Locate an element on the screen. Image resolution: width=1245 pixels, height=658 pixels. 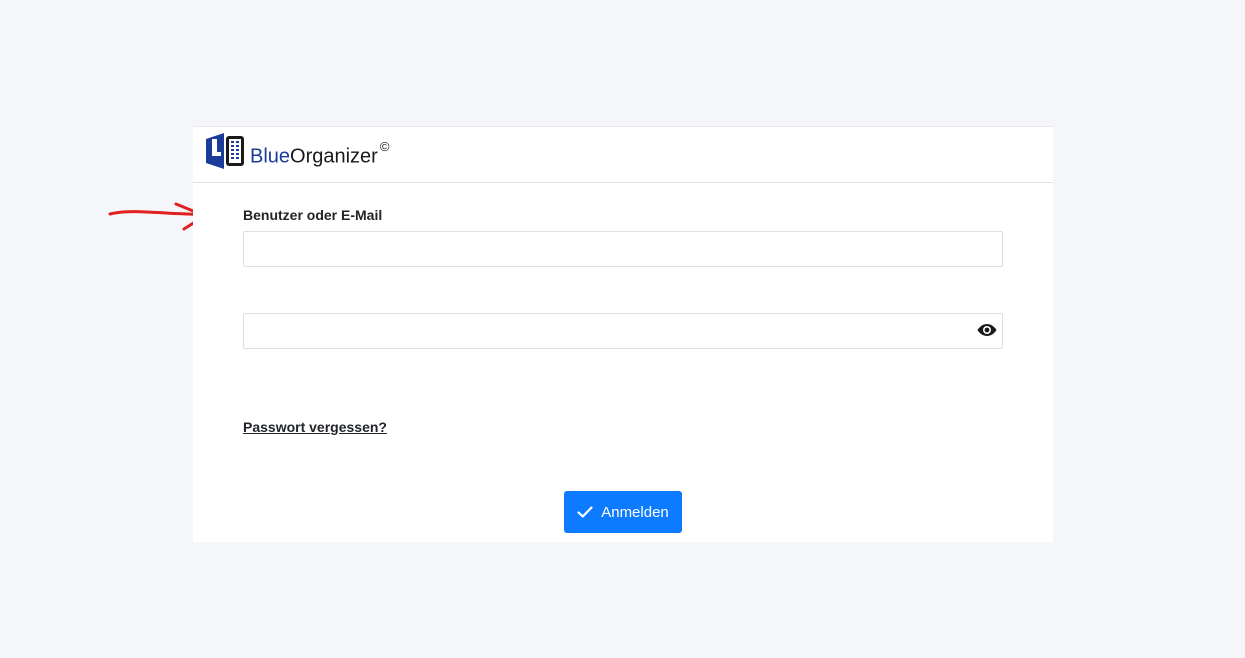
brand-name-part1: Blue is located at coordinates (270, 156).